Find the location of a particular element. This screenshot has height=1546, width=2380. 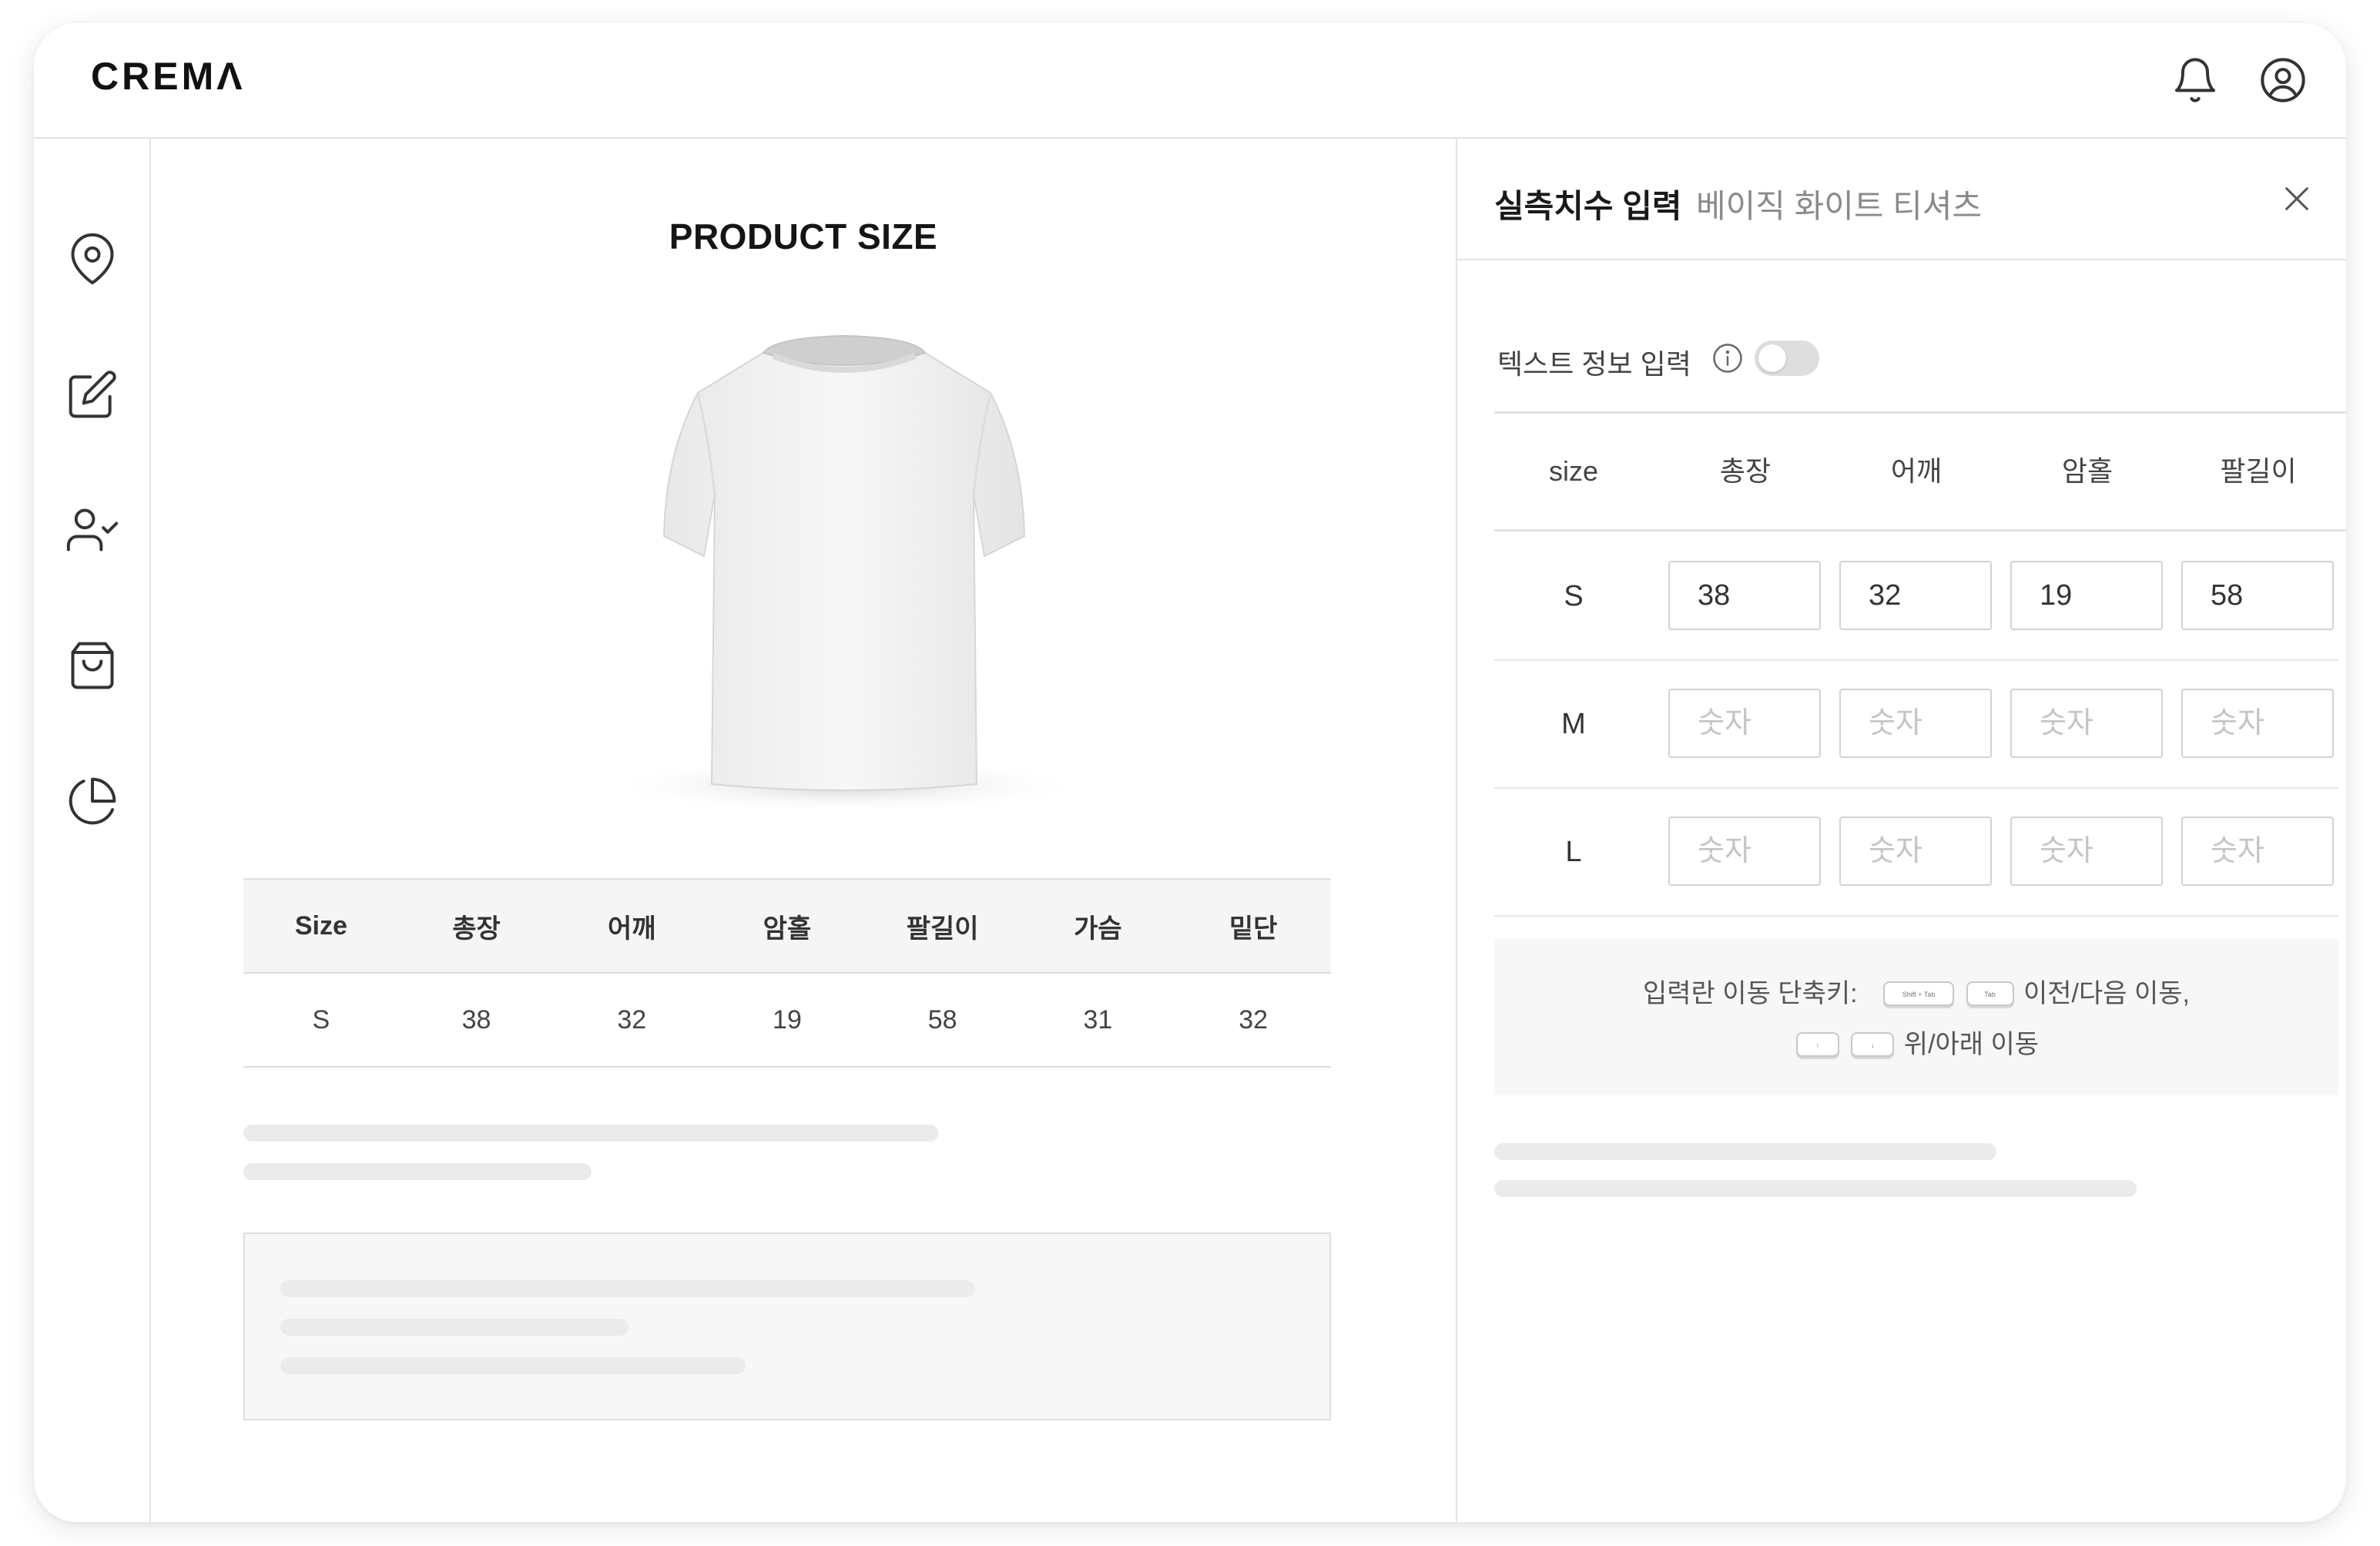

tshirt-image is located at coordinates (844, 566).